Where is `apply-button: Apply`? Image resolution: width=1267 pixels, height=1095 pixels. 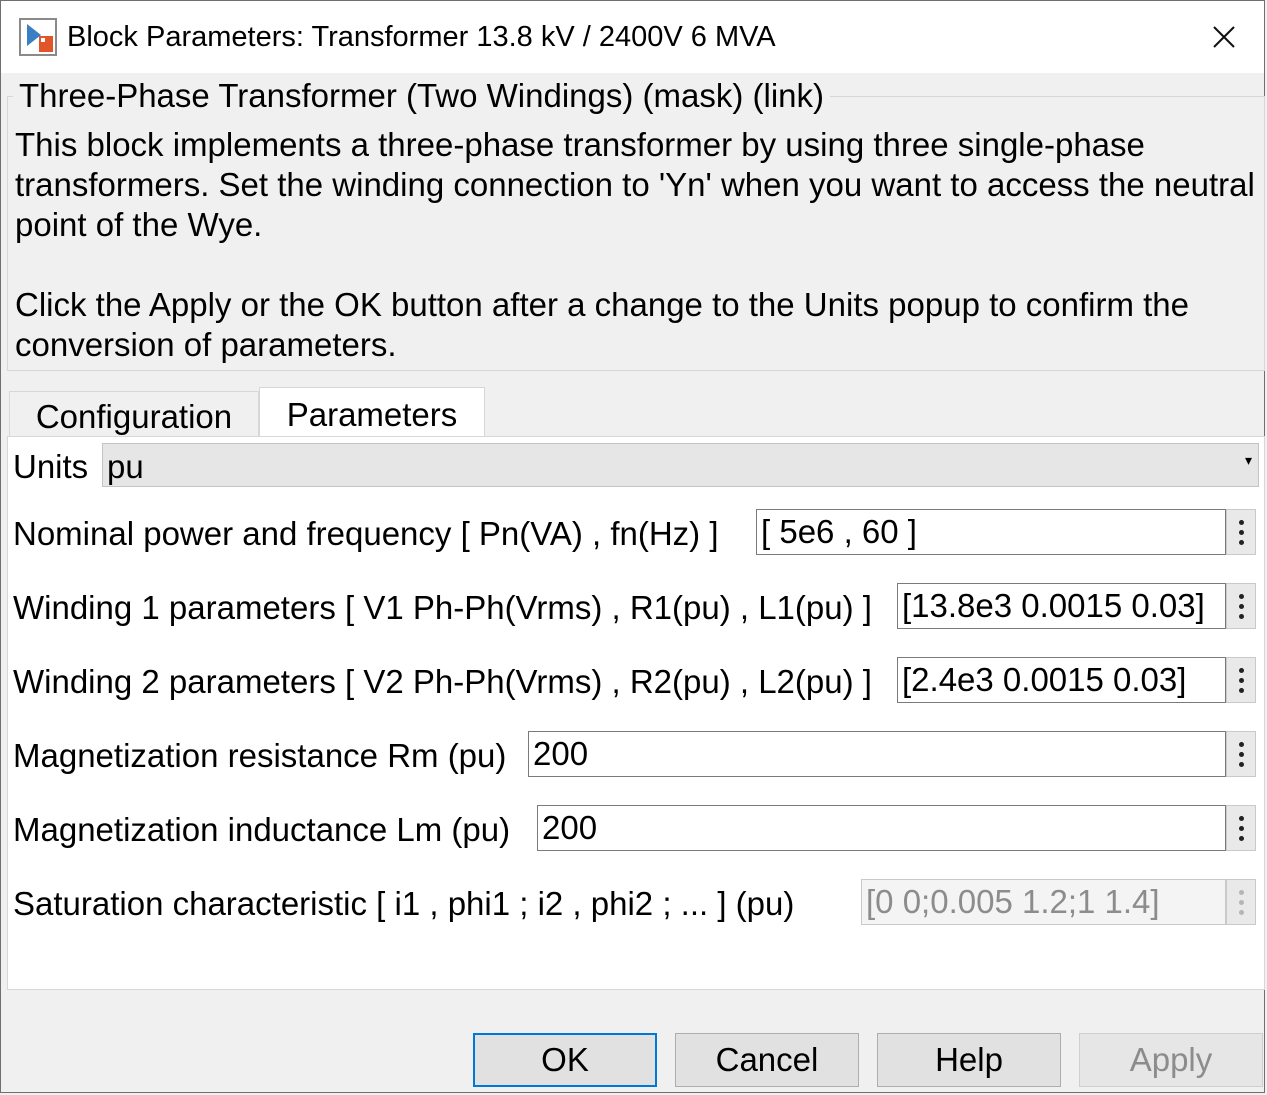
apply-button: Apply is located at coordinates (1171, 1060).